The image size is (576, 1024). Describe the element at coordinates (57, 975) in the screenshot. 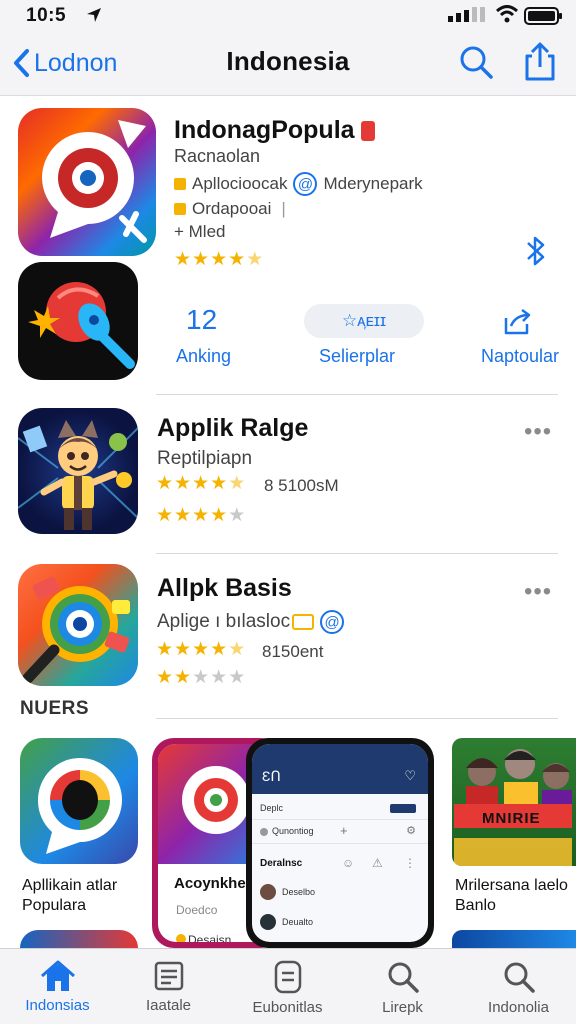

I see `home-icon` at that location.